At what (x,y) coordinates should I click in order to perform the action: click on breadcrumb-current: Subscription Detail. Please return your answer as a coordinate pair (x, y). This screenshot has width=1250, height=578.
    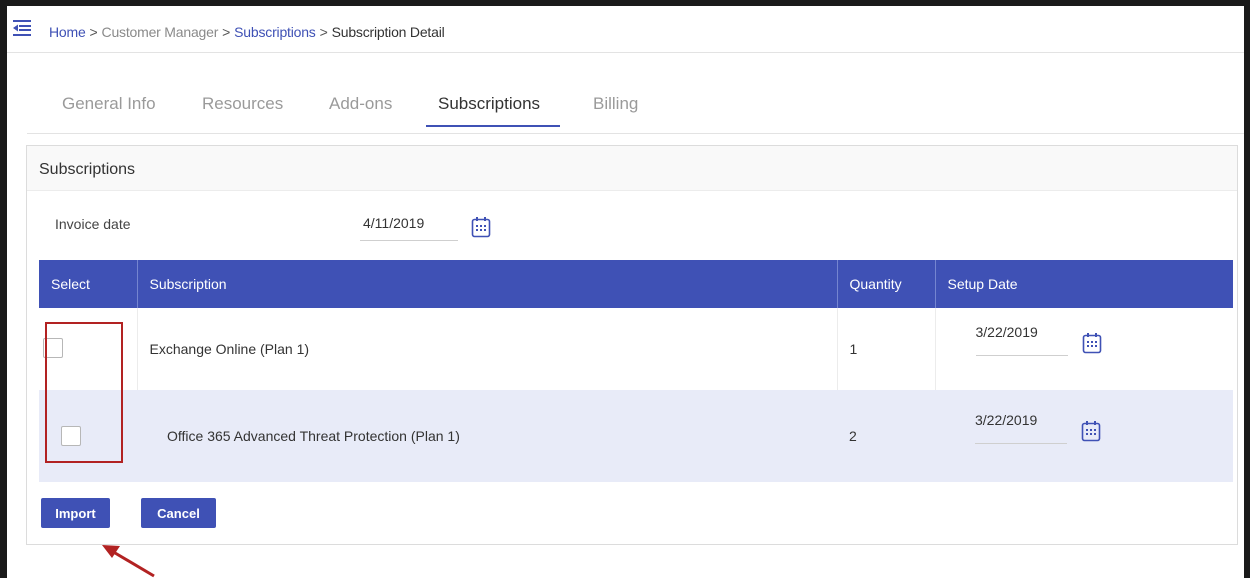
    Looking at the image, I should click on (388, 32).